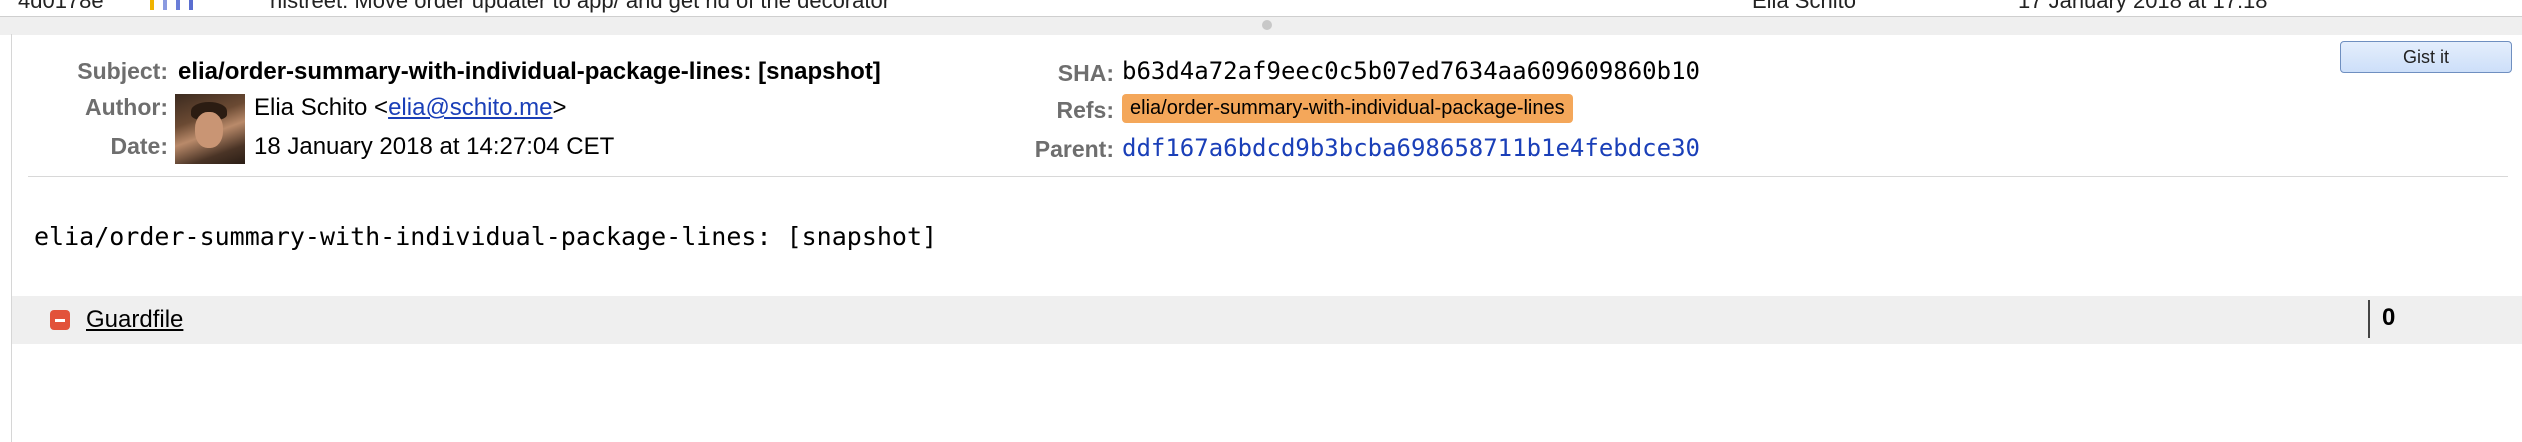  Describe the element at coordinates (1268, 176) in the screenshot. I see `header-separator` at that location.